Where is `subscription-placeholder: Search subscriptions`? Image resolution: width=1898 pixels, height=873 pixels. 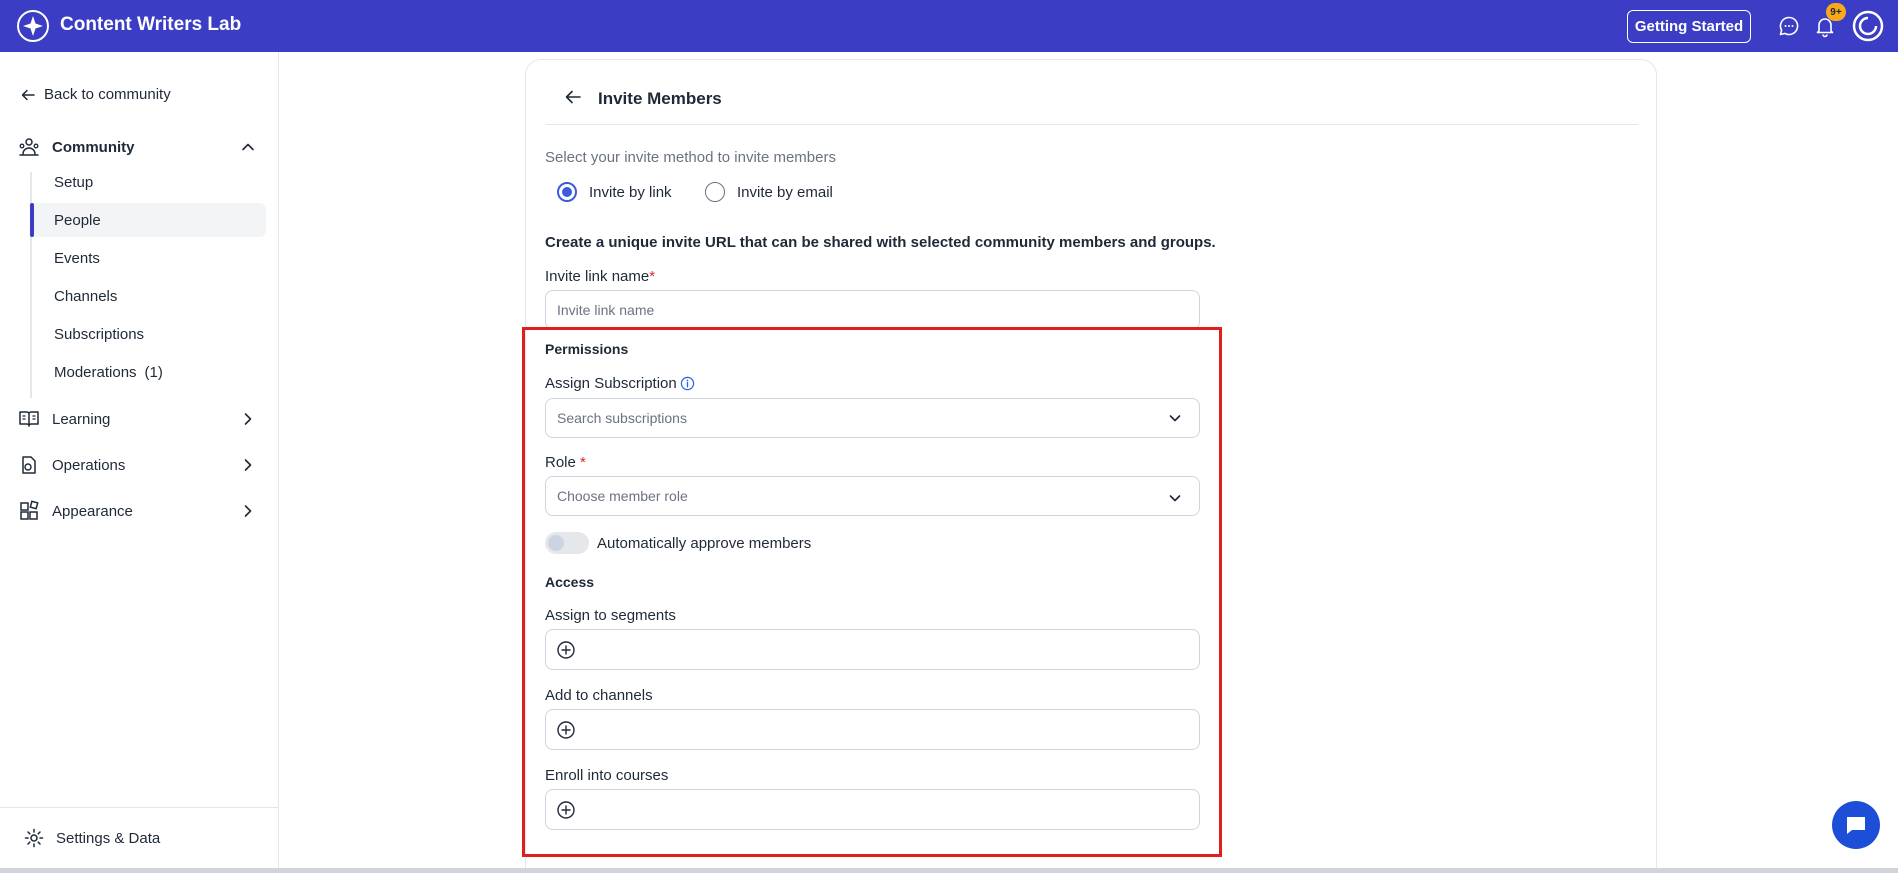 subscription-placeholder: Search subscriptions is located at coordinates (622, 418).